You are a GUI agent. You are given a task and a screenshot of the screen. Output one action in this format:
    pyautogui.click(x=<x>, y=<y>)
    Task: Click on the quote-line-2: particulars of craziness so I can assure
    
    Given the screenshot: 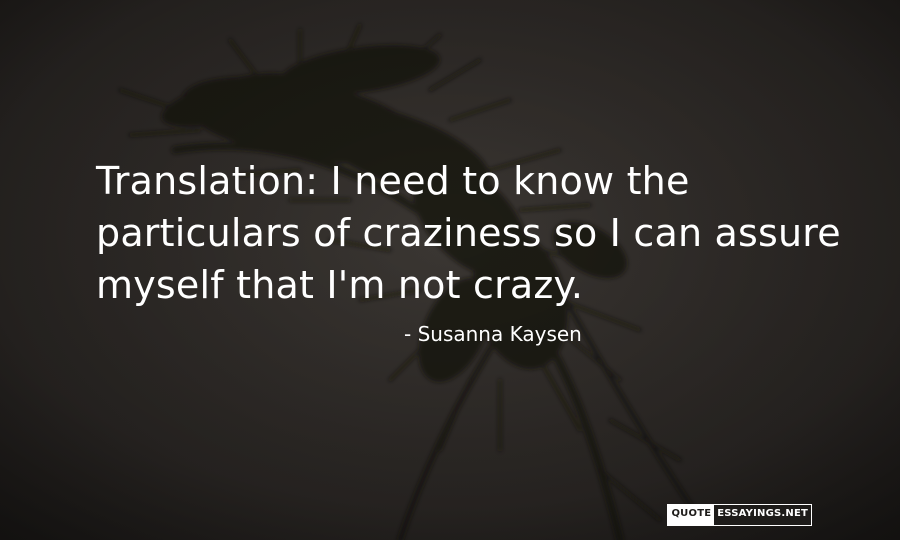 What is the action you would take?
    pyautogui.click(x=468, y=233)
    